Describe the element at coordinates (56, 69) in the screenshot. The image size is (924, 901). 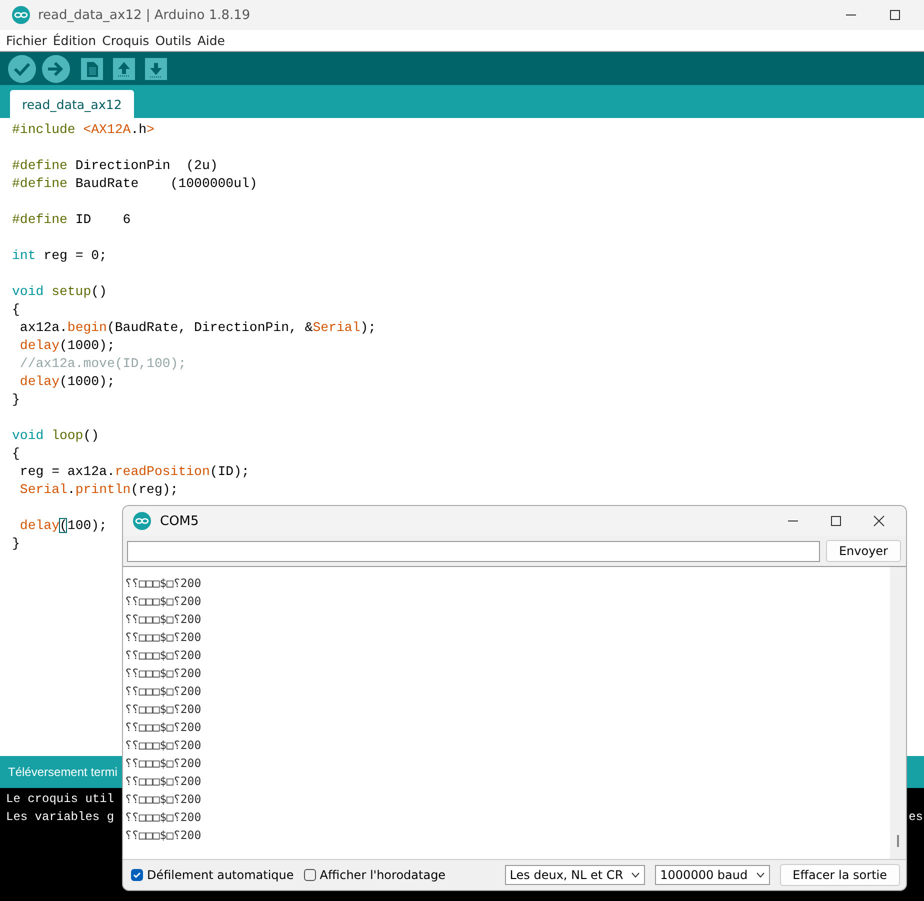
I see `upload-button` at that location.